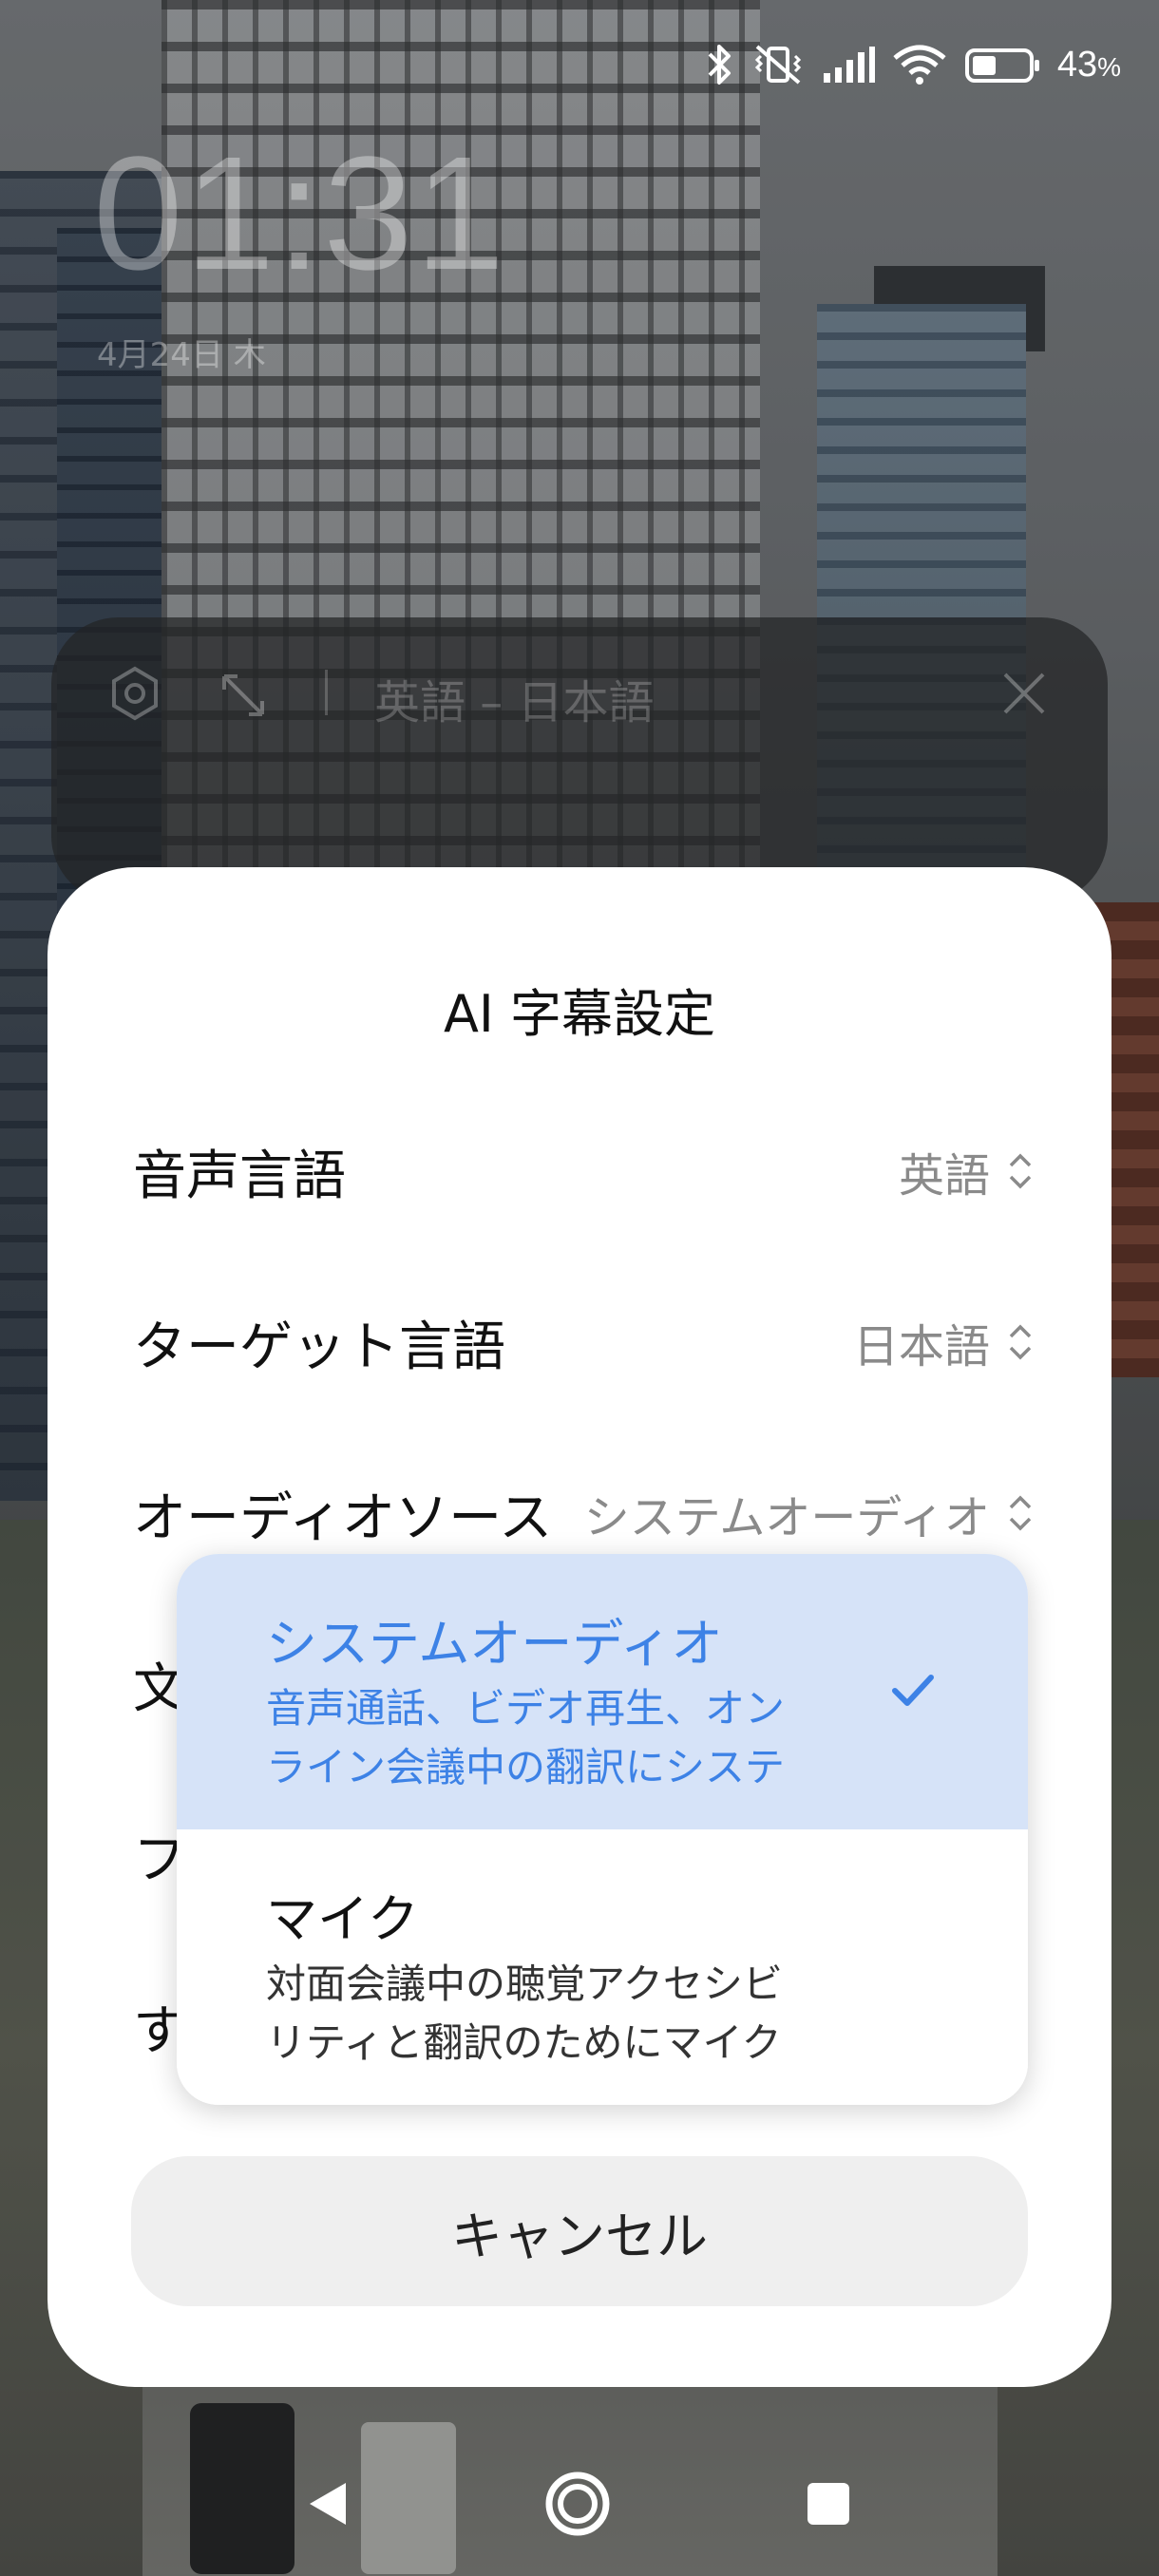 The width and height of the screenshot is (1159, 2576). I want to click on option-microphone: マイク 対面会議中の聴覚アクセシビ リティと翻訳のためにマイク, so click(602, 1967).